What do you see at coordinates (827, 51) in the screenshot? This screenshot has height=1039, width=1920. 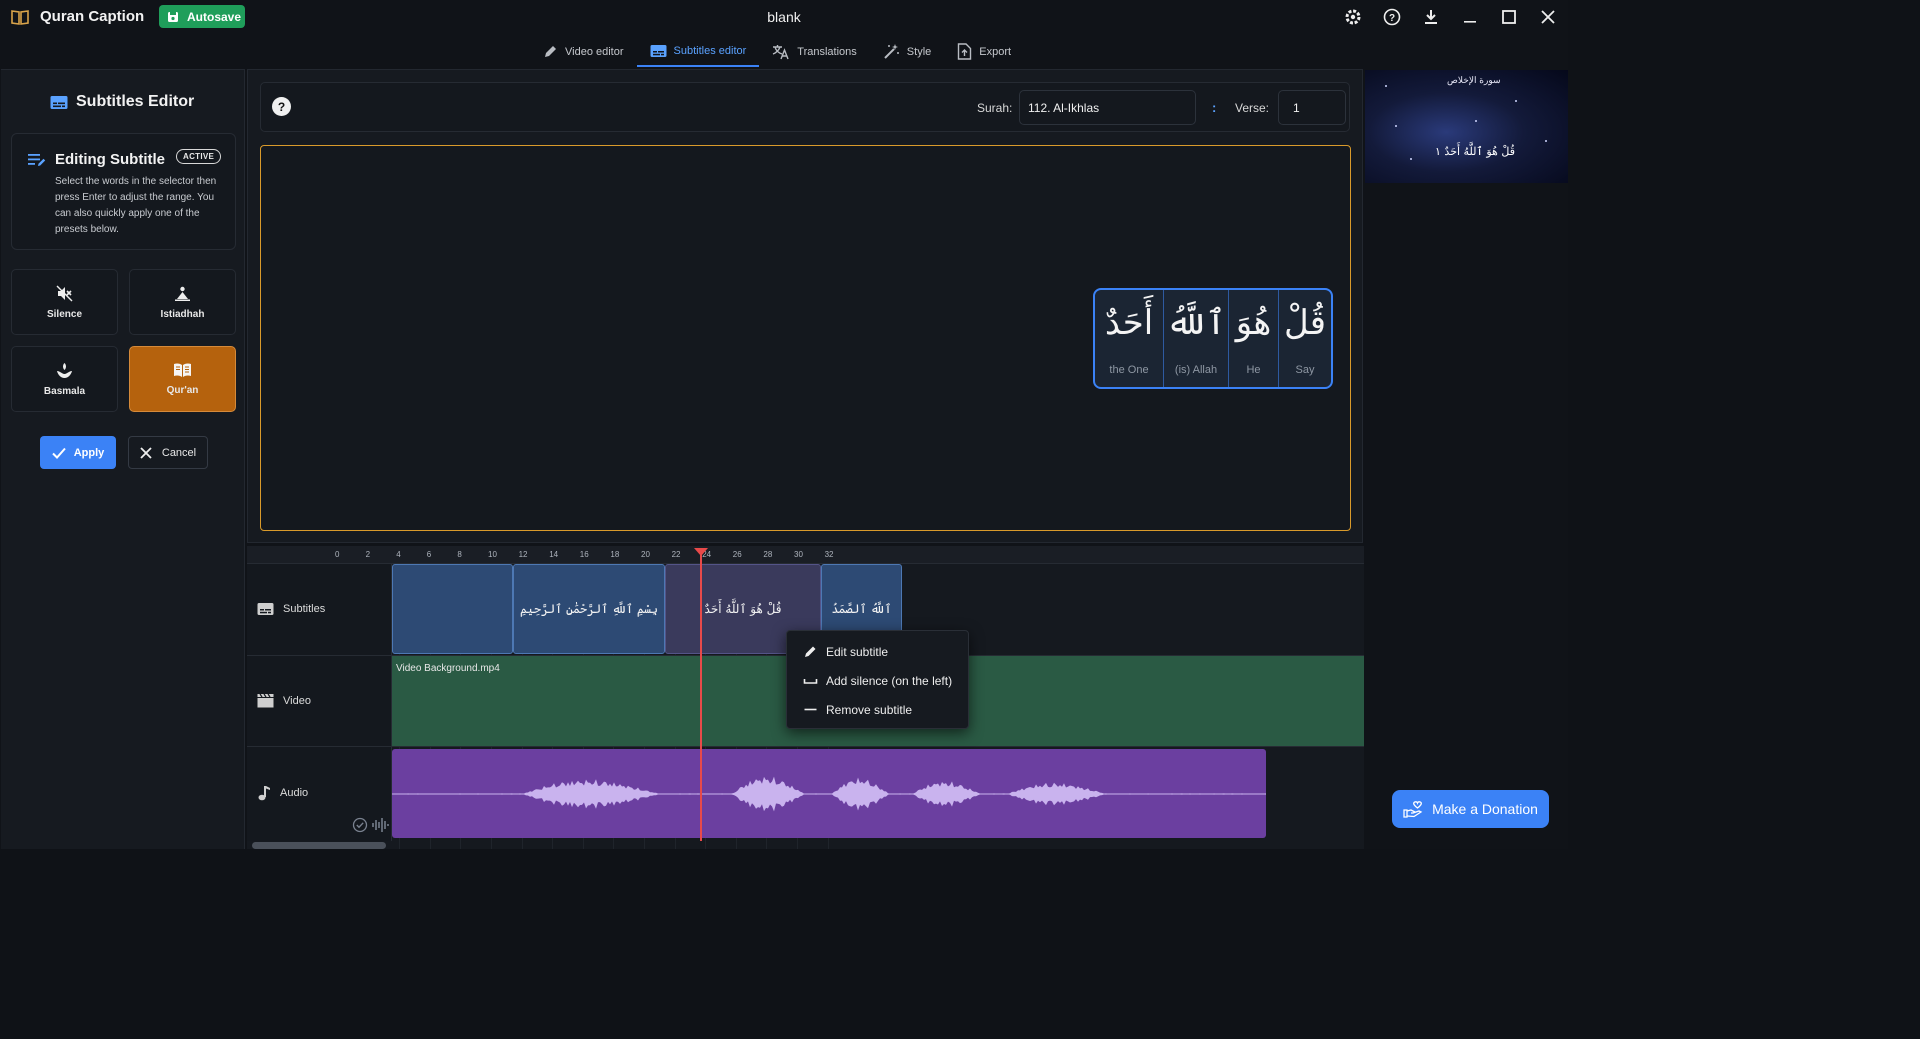 I see `tab-label: Translations` at bounding box center [827, 51].